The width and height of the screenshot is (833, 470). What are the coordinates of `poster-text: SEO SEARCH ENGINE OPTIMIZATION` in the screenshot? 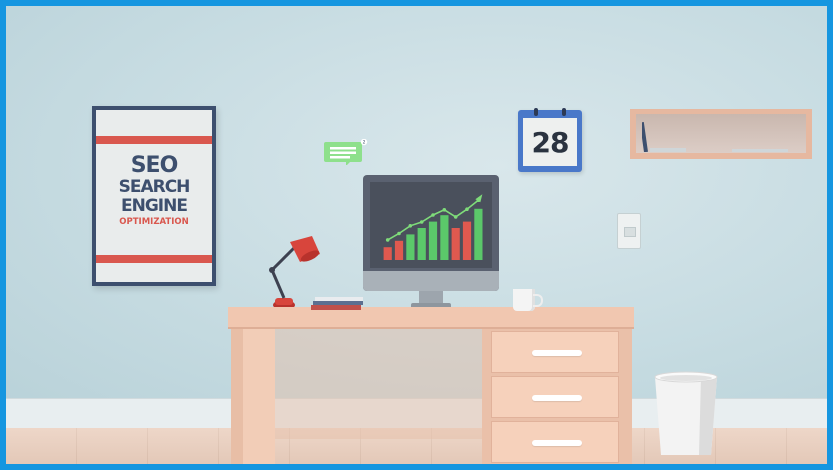 It's located at (154, 191).